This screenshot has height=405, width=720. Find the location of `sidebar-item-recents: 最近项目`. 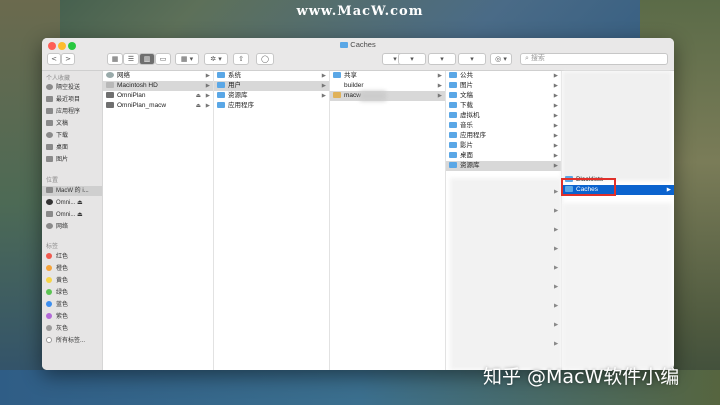

sidebar-item-recents: 最近项目 is located at coordinates (74, 100).